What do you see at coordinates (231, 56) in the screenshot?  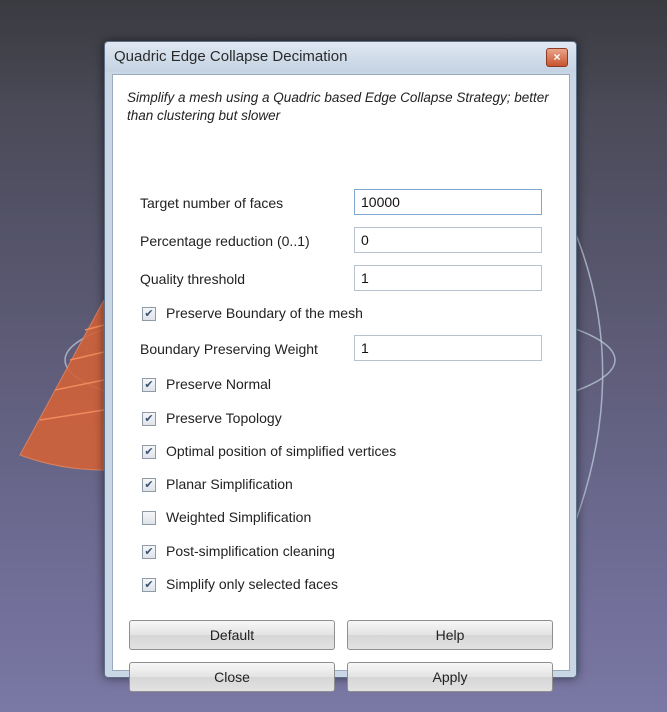 I see `dialog-title: Quadric Edge Collapse Decimation` at bounding box center [231, 56].